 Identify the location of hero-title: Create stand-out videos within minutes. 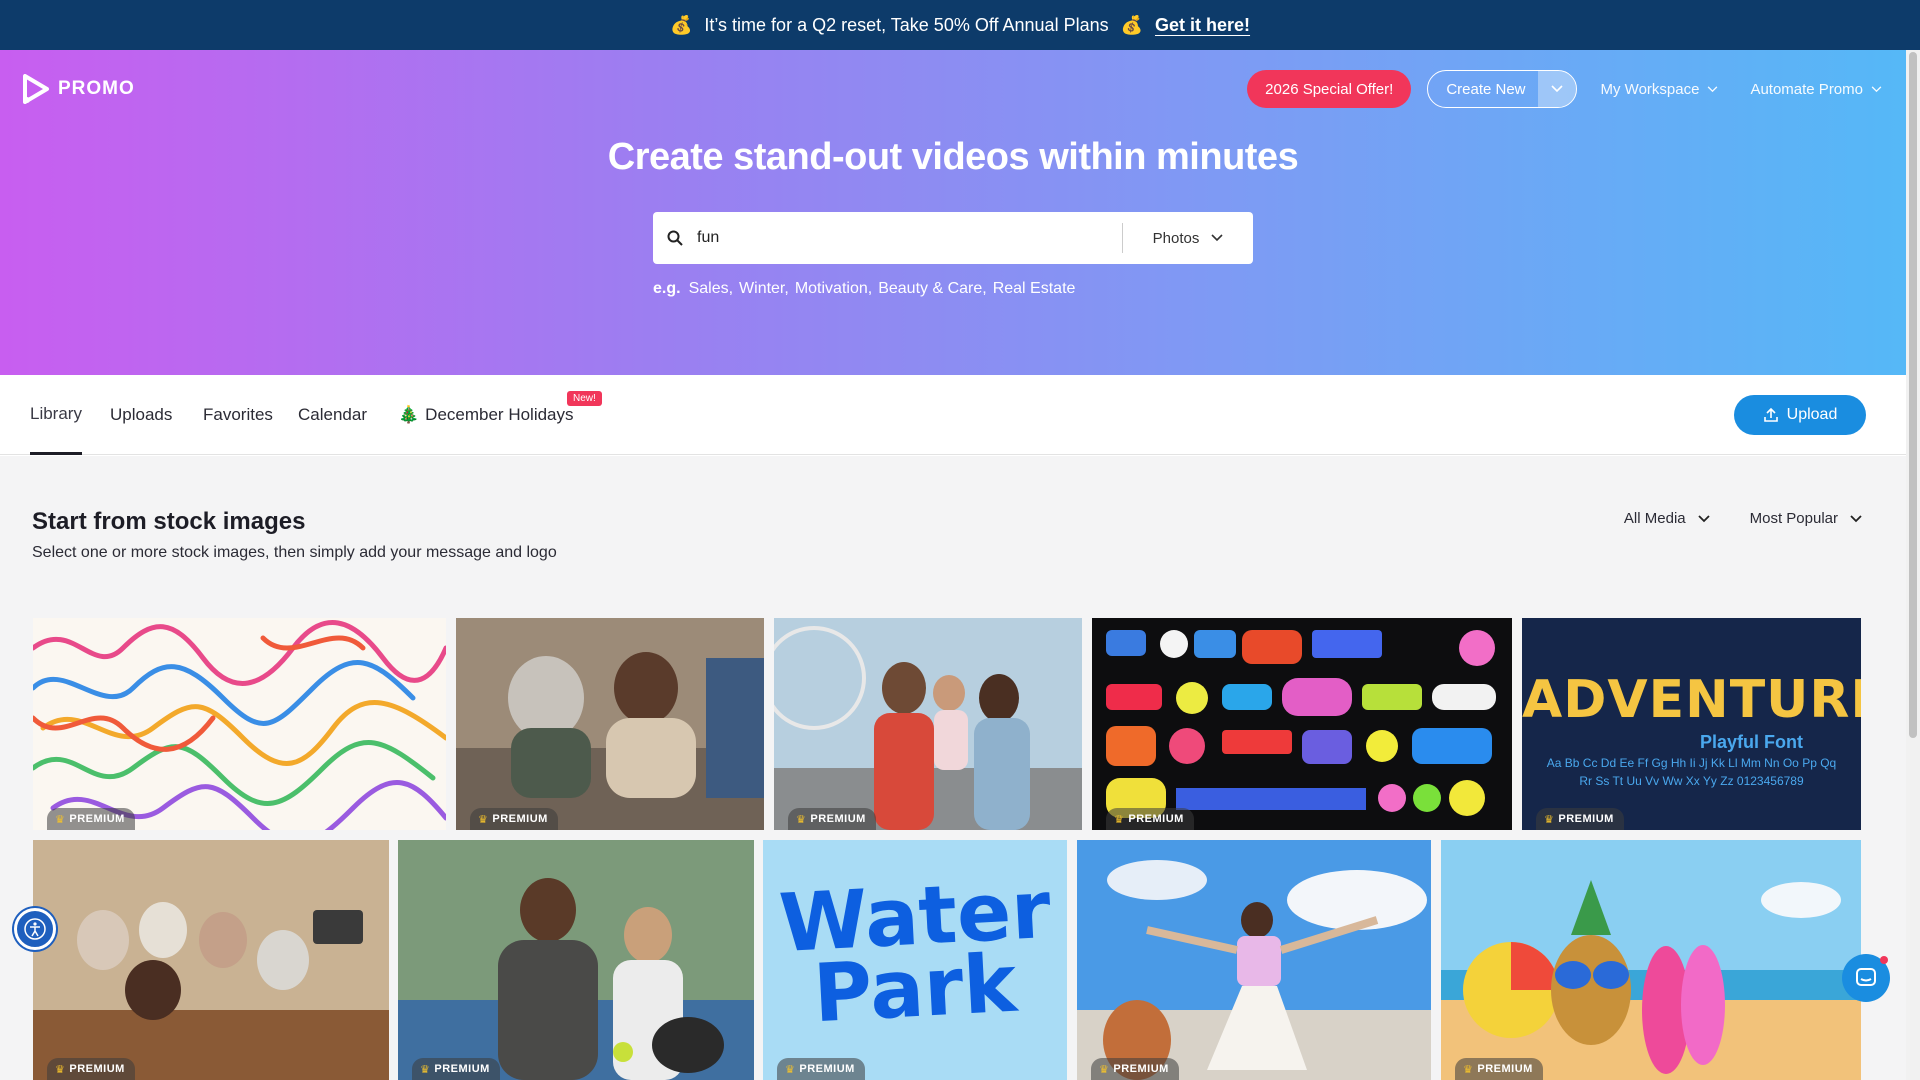
(953, 157).